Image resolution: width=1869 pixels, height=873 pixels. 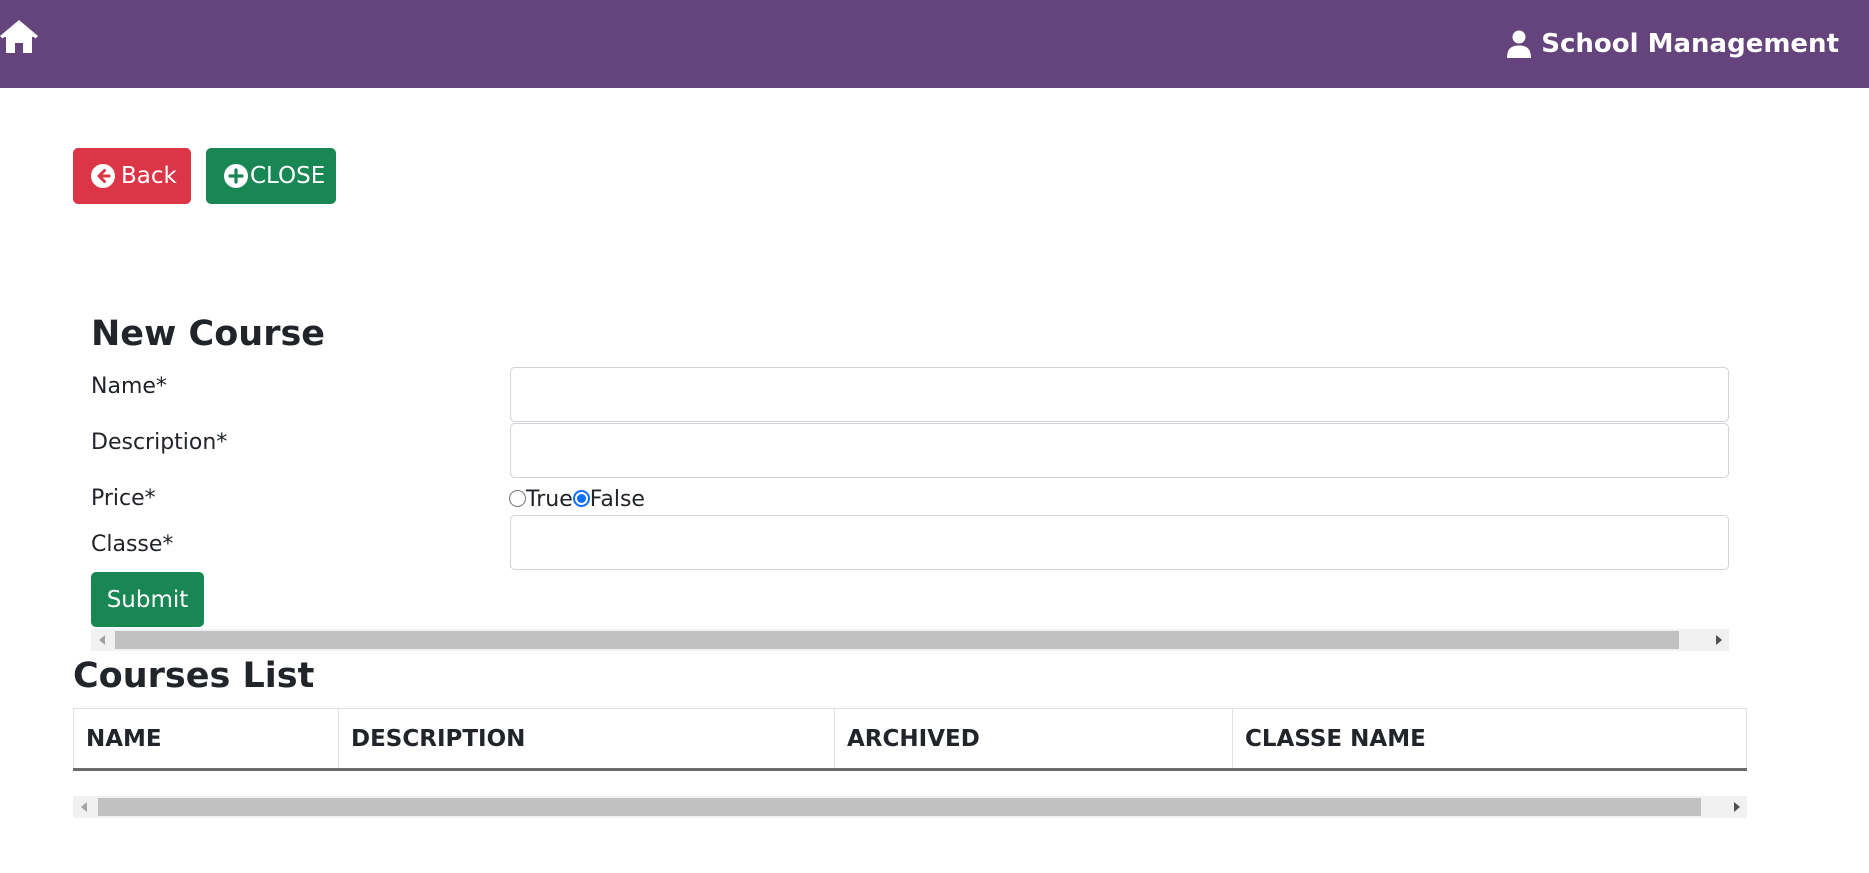 What do you see at coordinates (123, 498) in the screenshot?
I see `price-label: Price*` at bounding box center [123, 498].